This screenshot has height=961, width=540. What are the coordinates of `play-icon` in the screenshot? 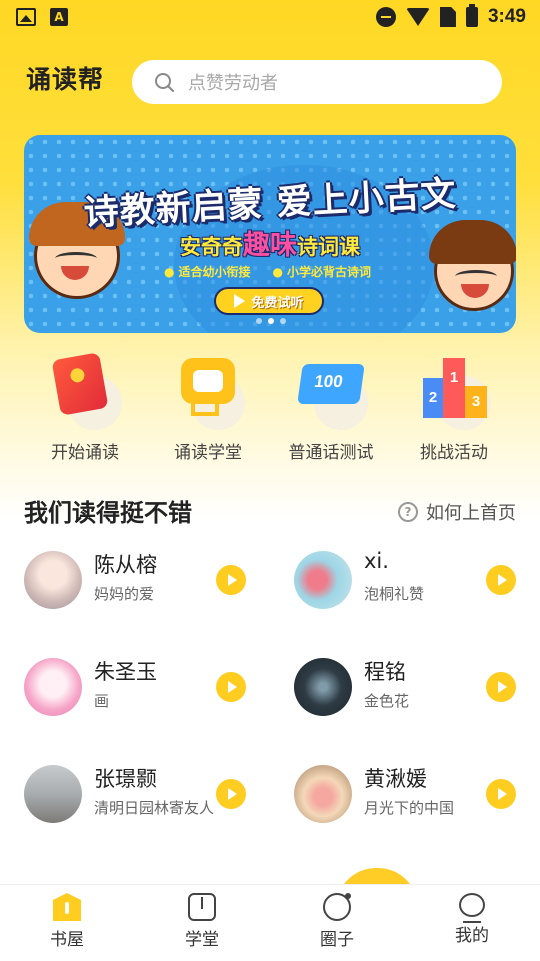 It's located at (240, 301).